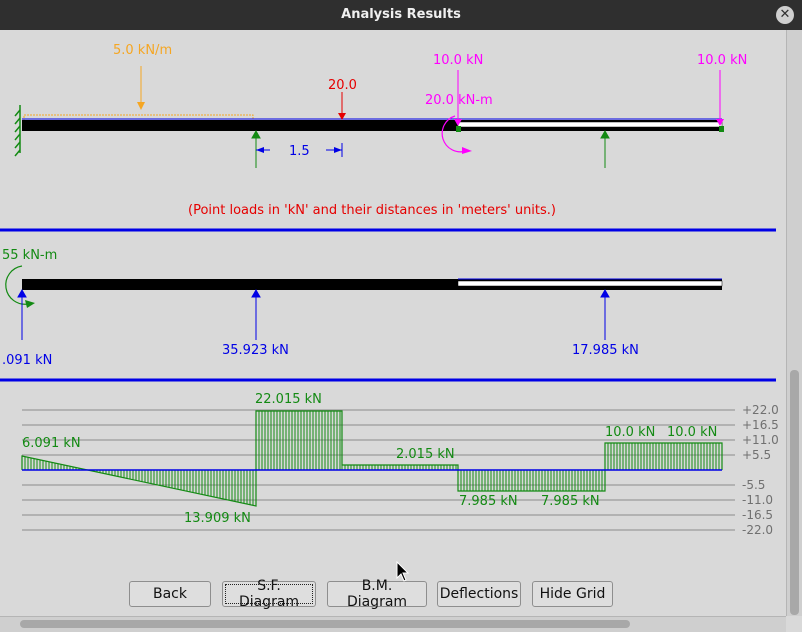 This screenshot has height=632, width=802. I want to click on horizontal-scroll-thumb, so click(325, 624).